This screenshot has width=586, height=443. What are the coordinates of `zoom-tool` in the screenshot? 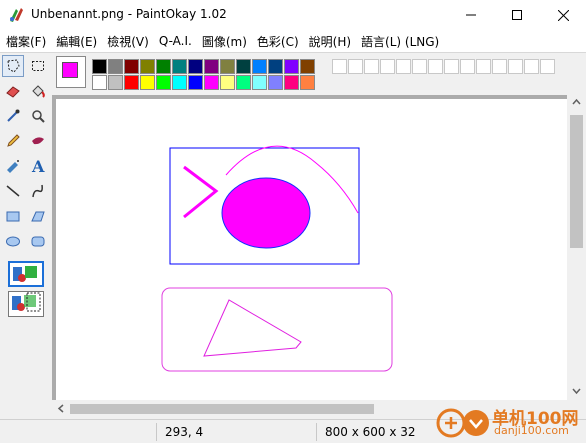 It's located at (38, 116).